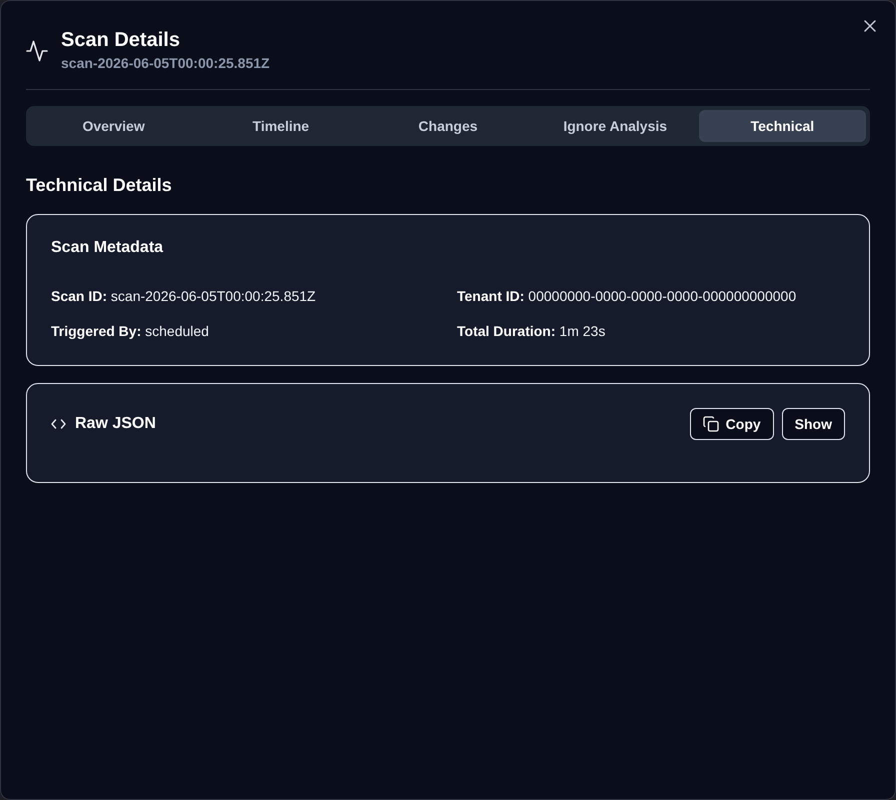  What do you see at coordinates (448, 126) in the screenshot?
I see `tab: Changes` at bounding box center [448, 126].